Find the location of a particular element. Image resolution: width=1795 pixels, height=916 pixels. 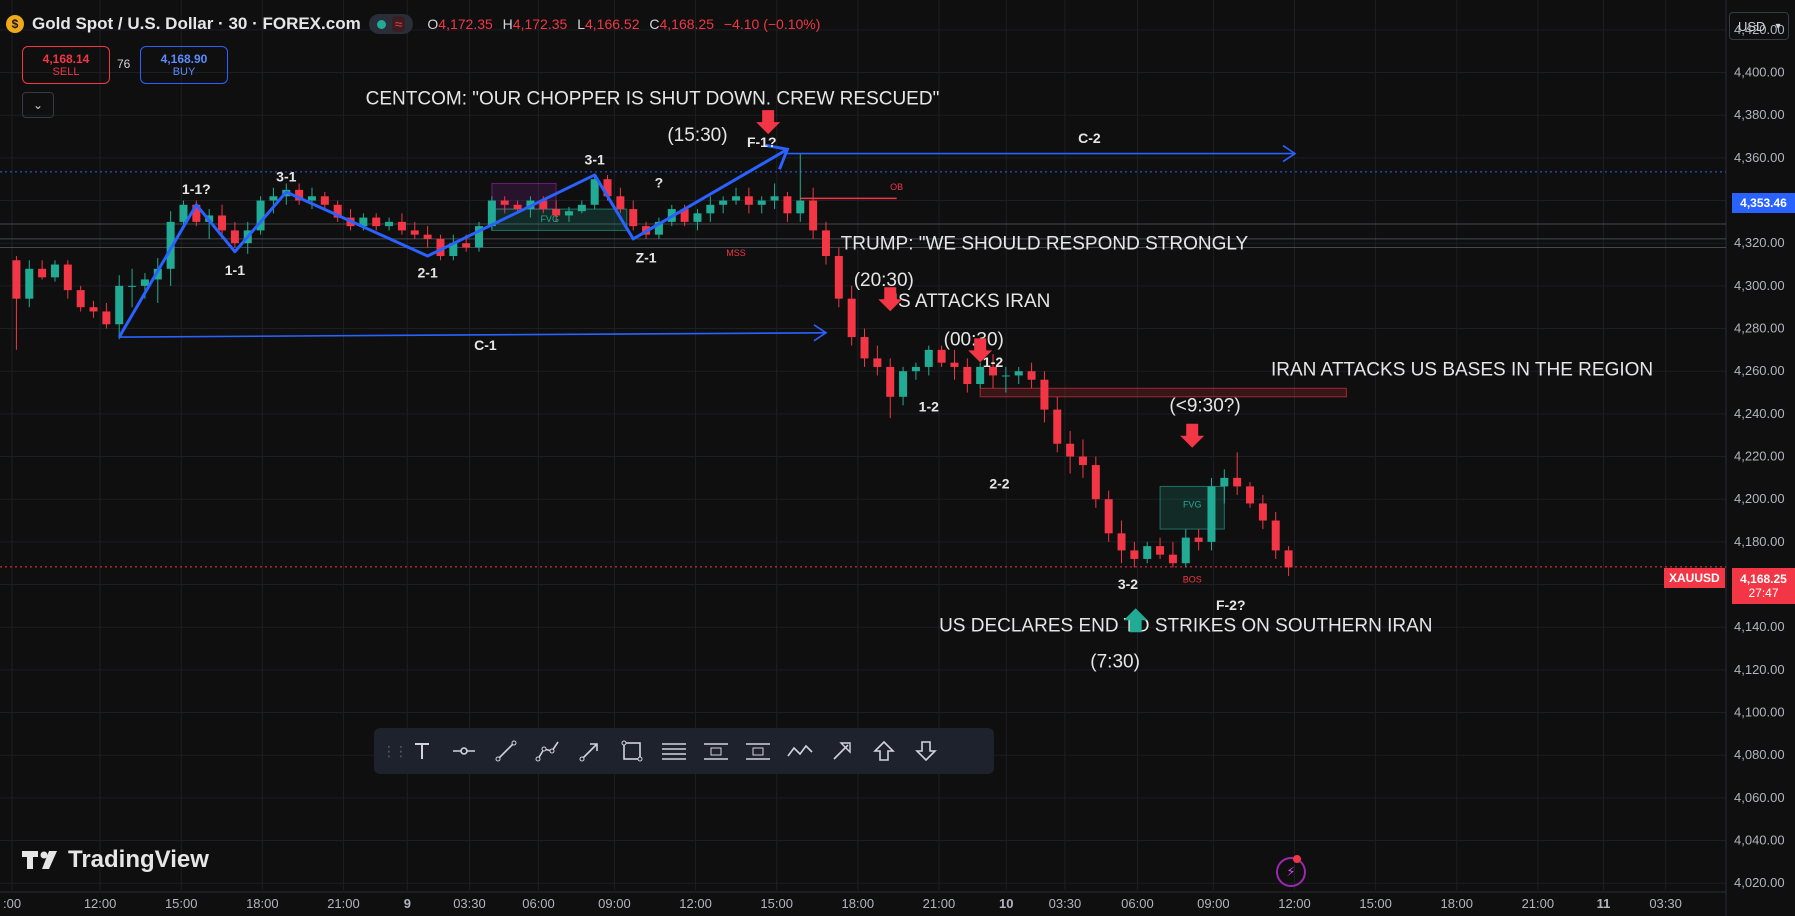

price-tick-label: 4,240.00 is located at coordinates (1759, 413).